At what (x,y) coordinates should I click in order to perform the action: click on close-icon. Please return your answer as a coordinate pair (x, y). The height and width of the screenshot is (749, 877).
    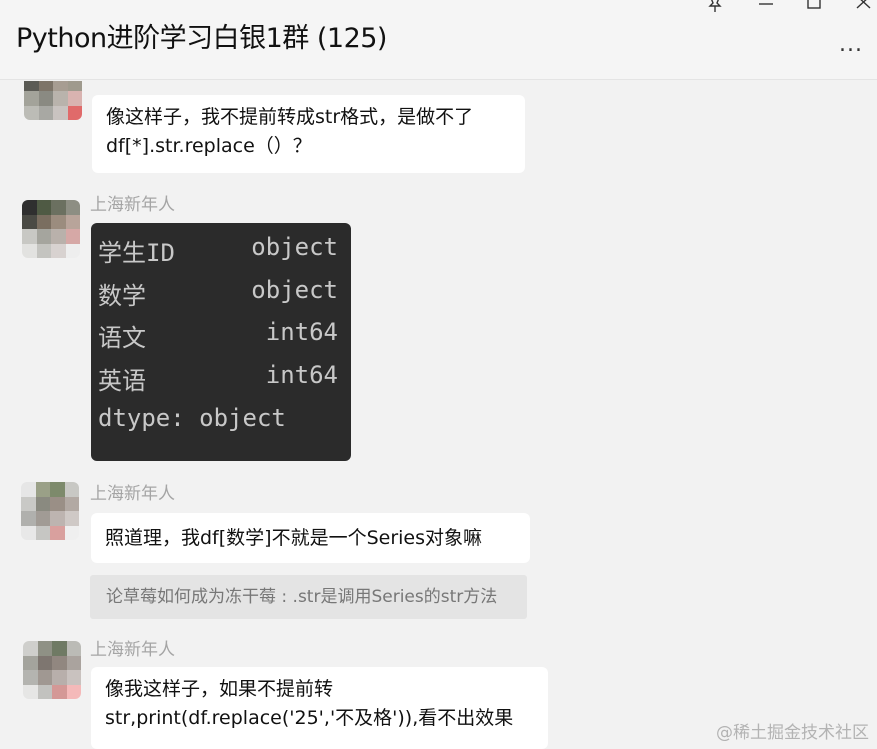
    Looking at the image, I should click on (864, 9).